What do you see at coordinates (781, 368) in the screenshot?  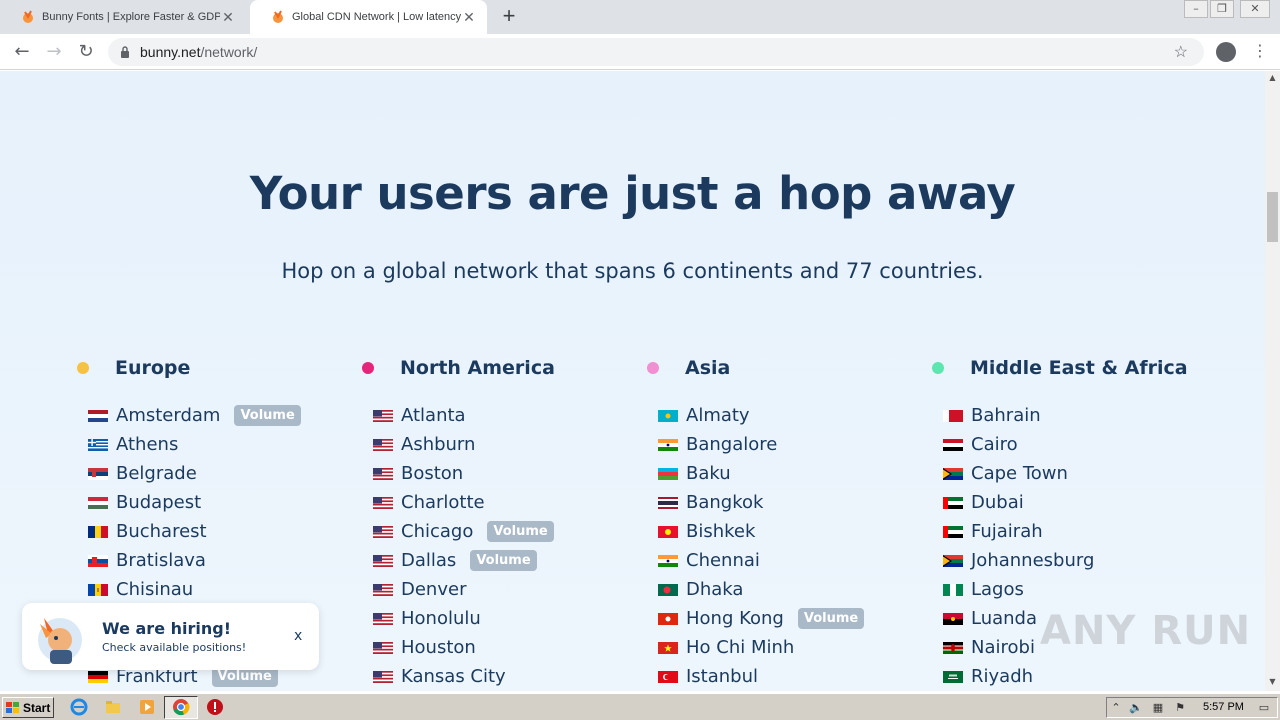 I see `region-header: Asia` at bounding box center [781, 368].